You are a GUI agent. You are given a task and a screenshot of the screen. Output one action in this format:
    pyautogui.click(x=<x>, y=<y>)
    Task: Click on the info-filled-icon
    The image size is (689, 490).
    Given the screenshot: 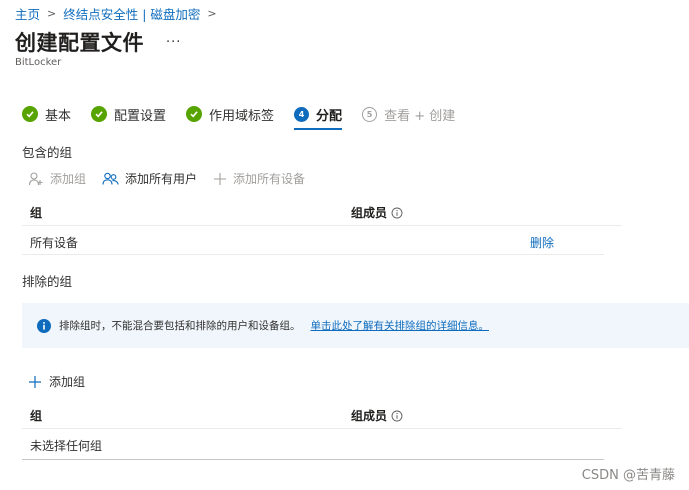 What is the action you would take?
    pyautogui.click(x=44, y=325)
    